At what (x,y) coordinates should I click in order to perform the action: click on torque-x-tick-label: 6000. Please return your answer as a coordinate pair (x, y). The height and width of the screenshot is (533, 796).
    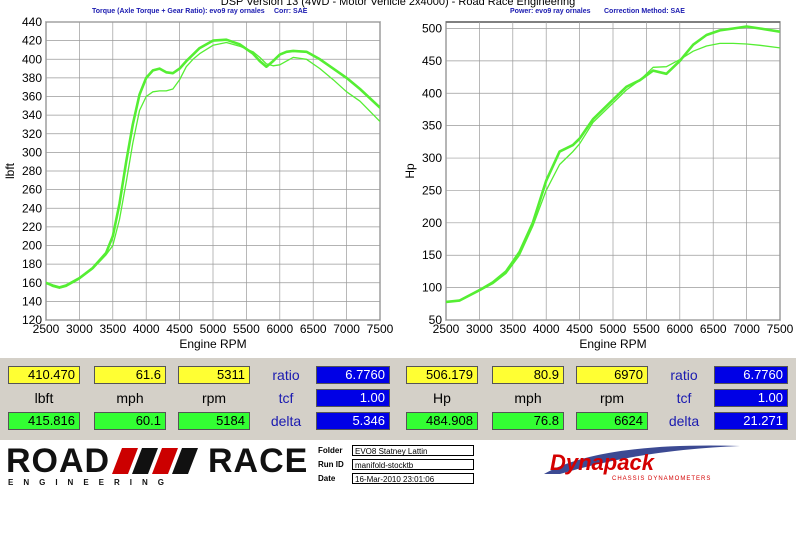
    Looking at the image, I should click on (279, 329).